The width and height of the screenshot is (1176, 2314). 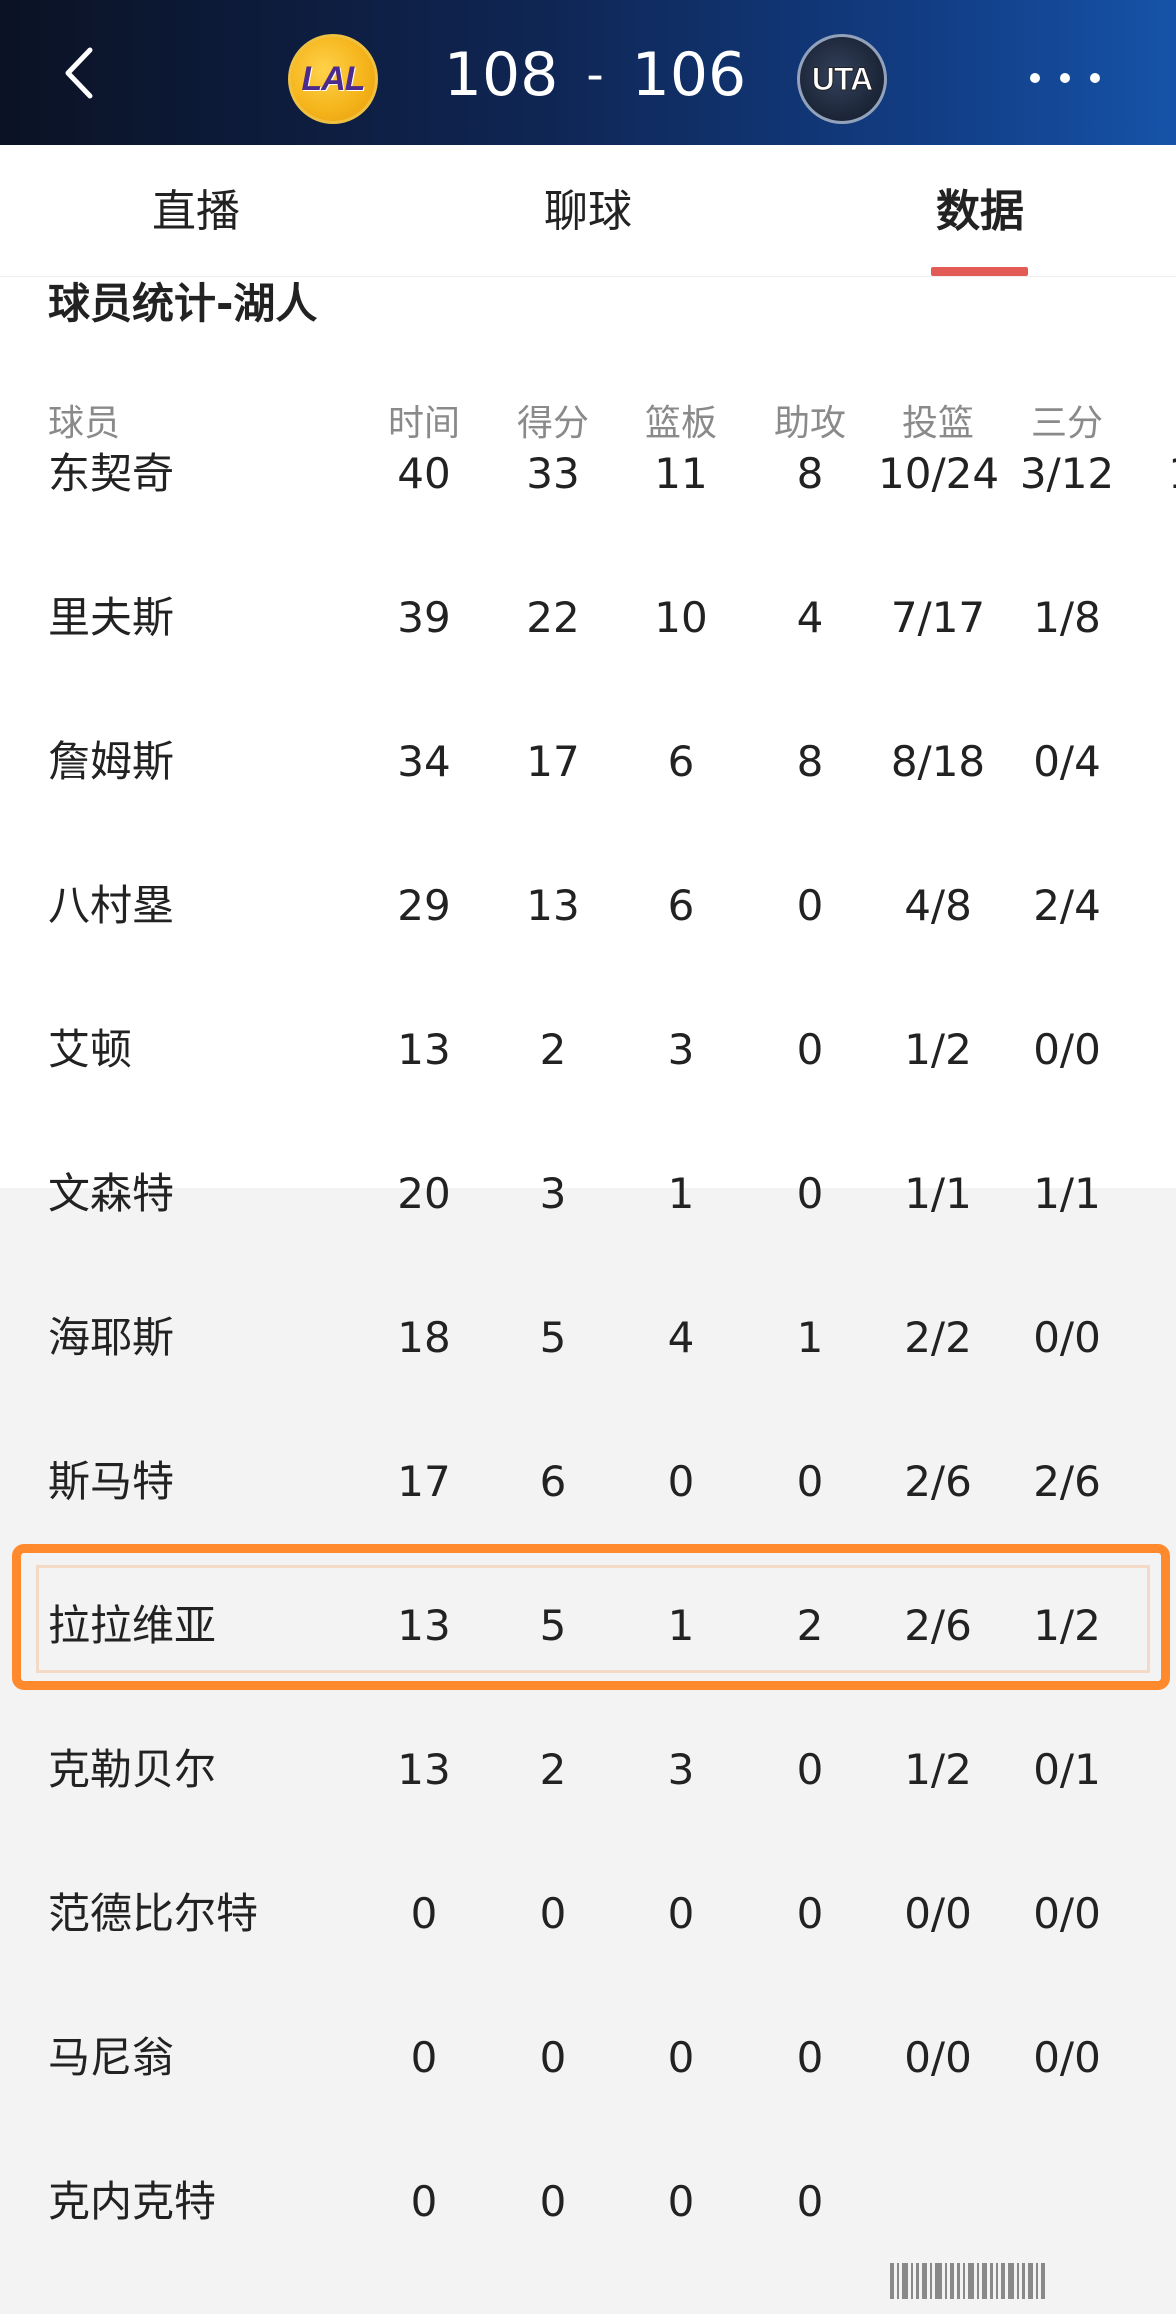 I want to click on stat-pts: 22, so click(x=553, y=617).